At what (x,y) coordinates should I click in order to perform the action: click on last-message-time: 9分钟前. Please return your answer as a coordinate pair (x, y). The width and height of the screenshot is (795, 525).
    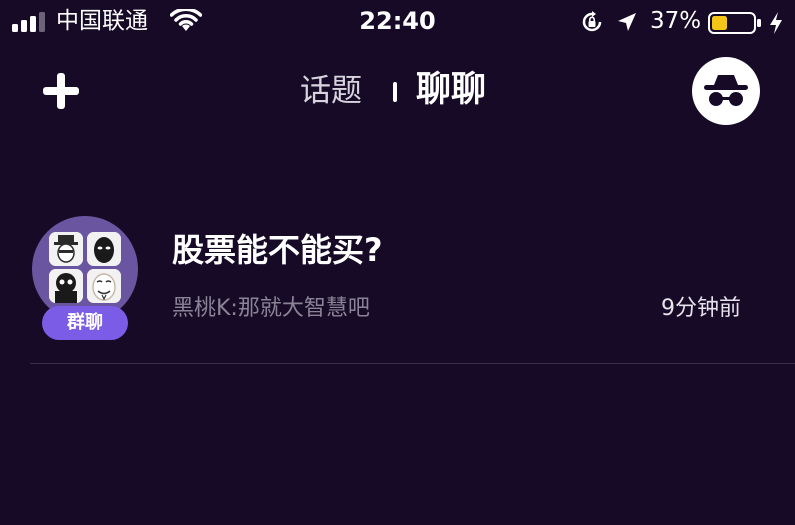
    Looking at the image, I should click on (701, 308).